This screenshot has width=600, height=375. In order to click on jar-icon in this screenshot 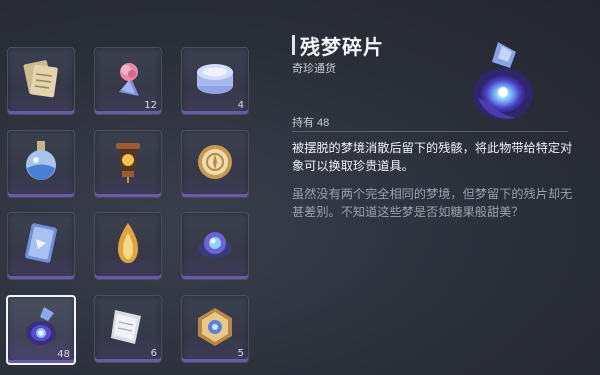, I will do `click(215, 79)`.